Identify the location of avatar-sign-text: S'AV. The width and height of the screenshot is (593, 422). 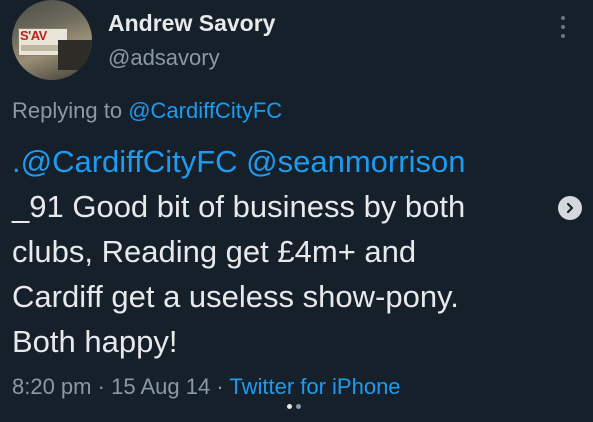
(33, 35).